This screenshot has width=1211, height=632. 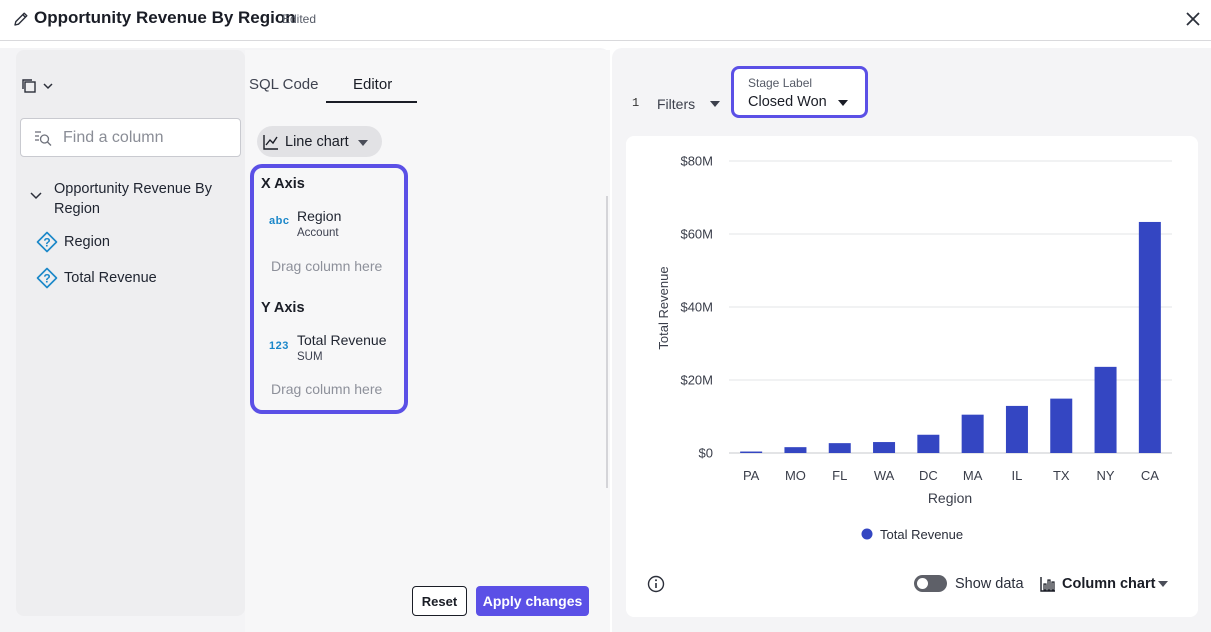 What do you see at coordinates (989, 584) in the screenshot?
I see `show-data-label: Show data` at bounding box center [989, 584].